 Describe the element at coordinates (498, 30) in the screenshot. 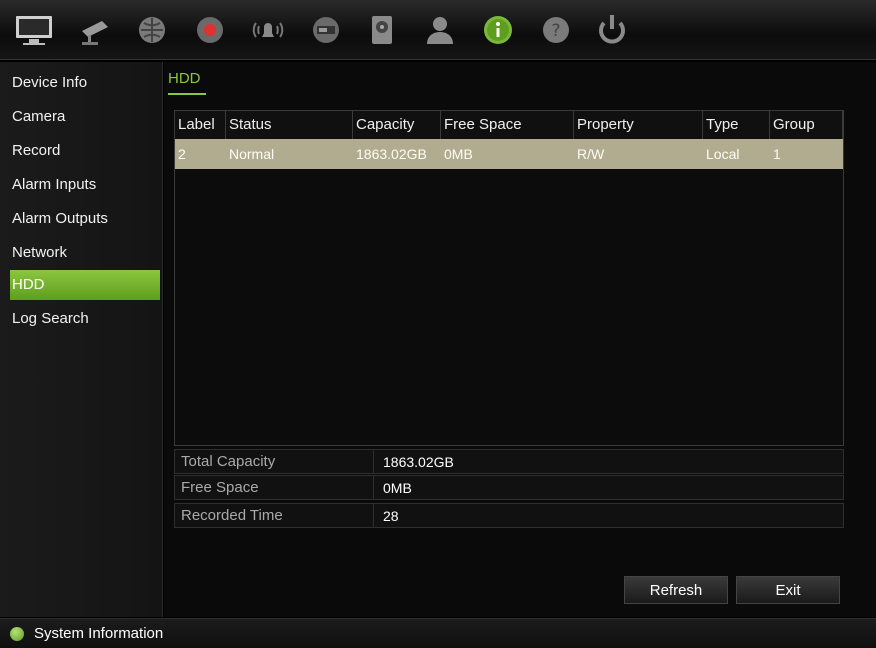

I see `info-icon` at that location.